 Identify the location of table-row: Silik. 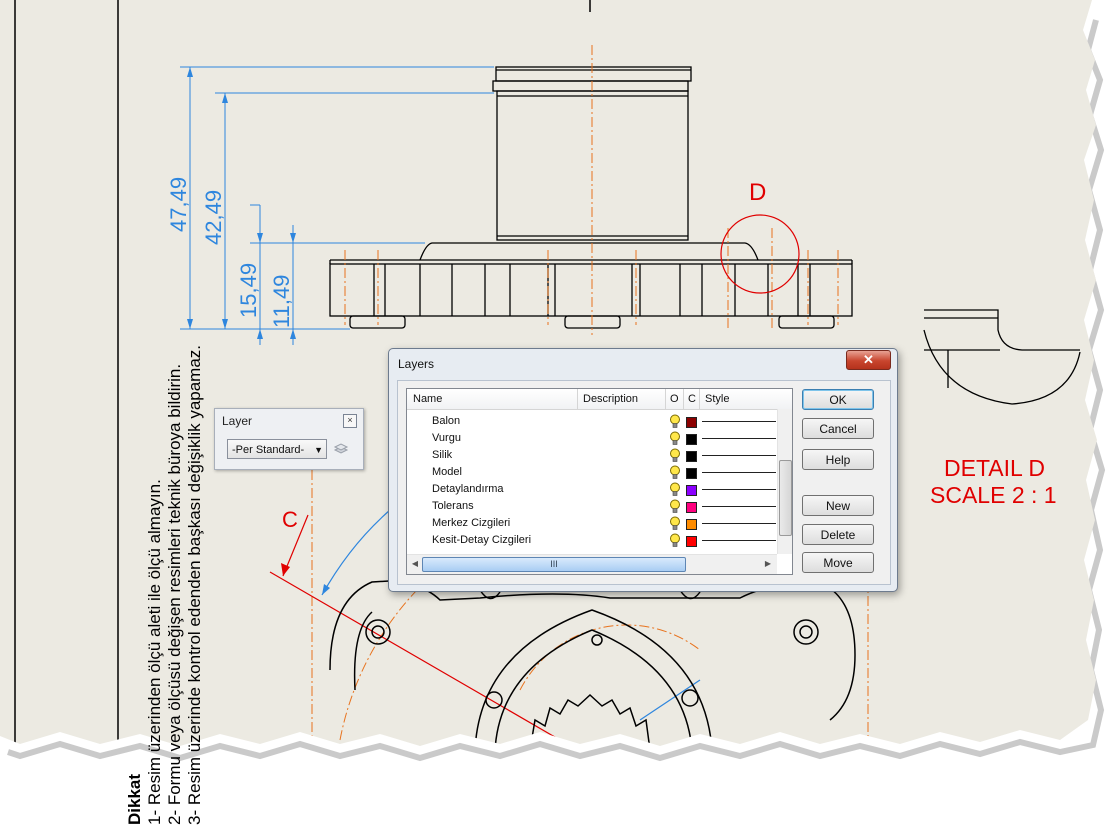
(592, 455).